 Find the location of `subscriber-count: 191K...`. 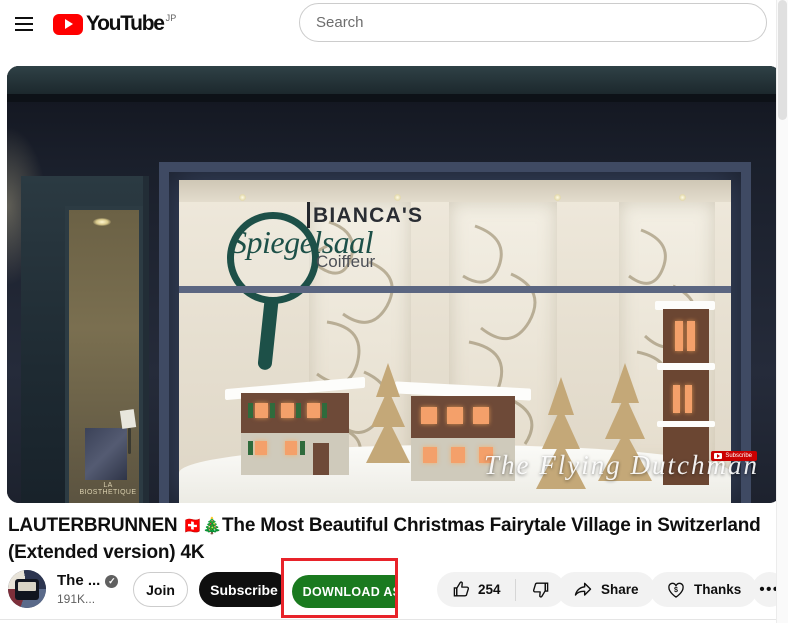

subscriber-count: 191K... is located at coordinates (76, 599).